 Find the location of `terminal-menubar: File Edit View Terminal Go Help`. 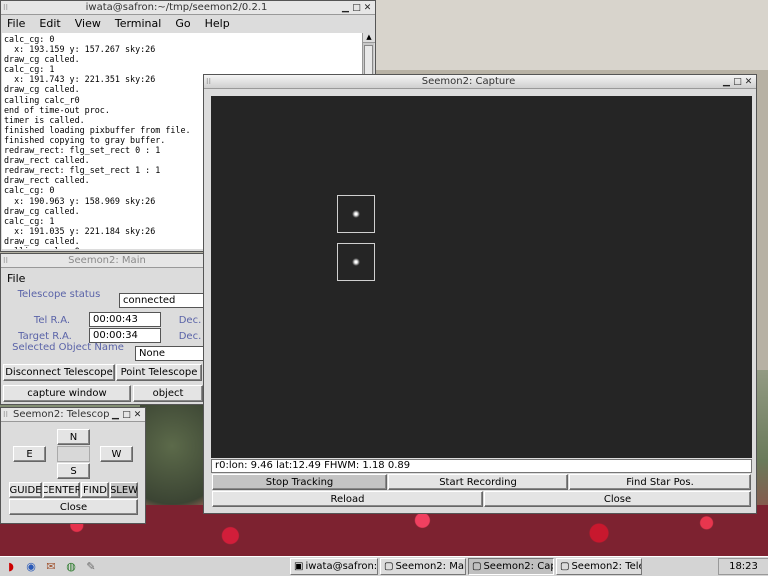

terminal-menubar: File Edit View Terminal Go Help is located at coordinates (188, 23).